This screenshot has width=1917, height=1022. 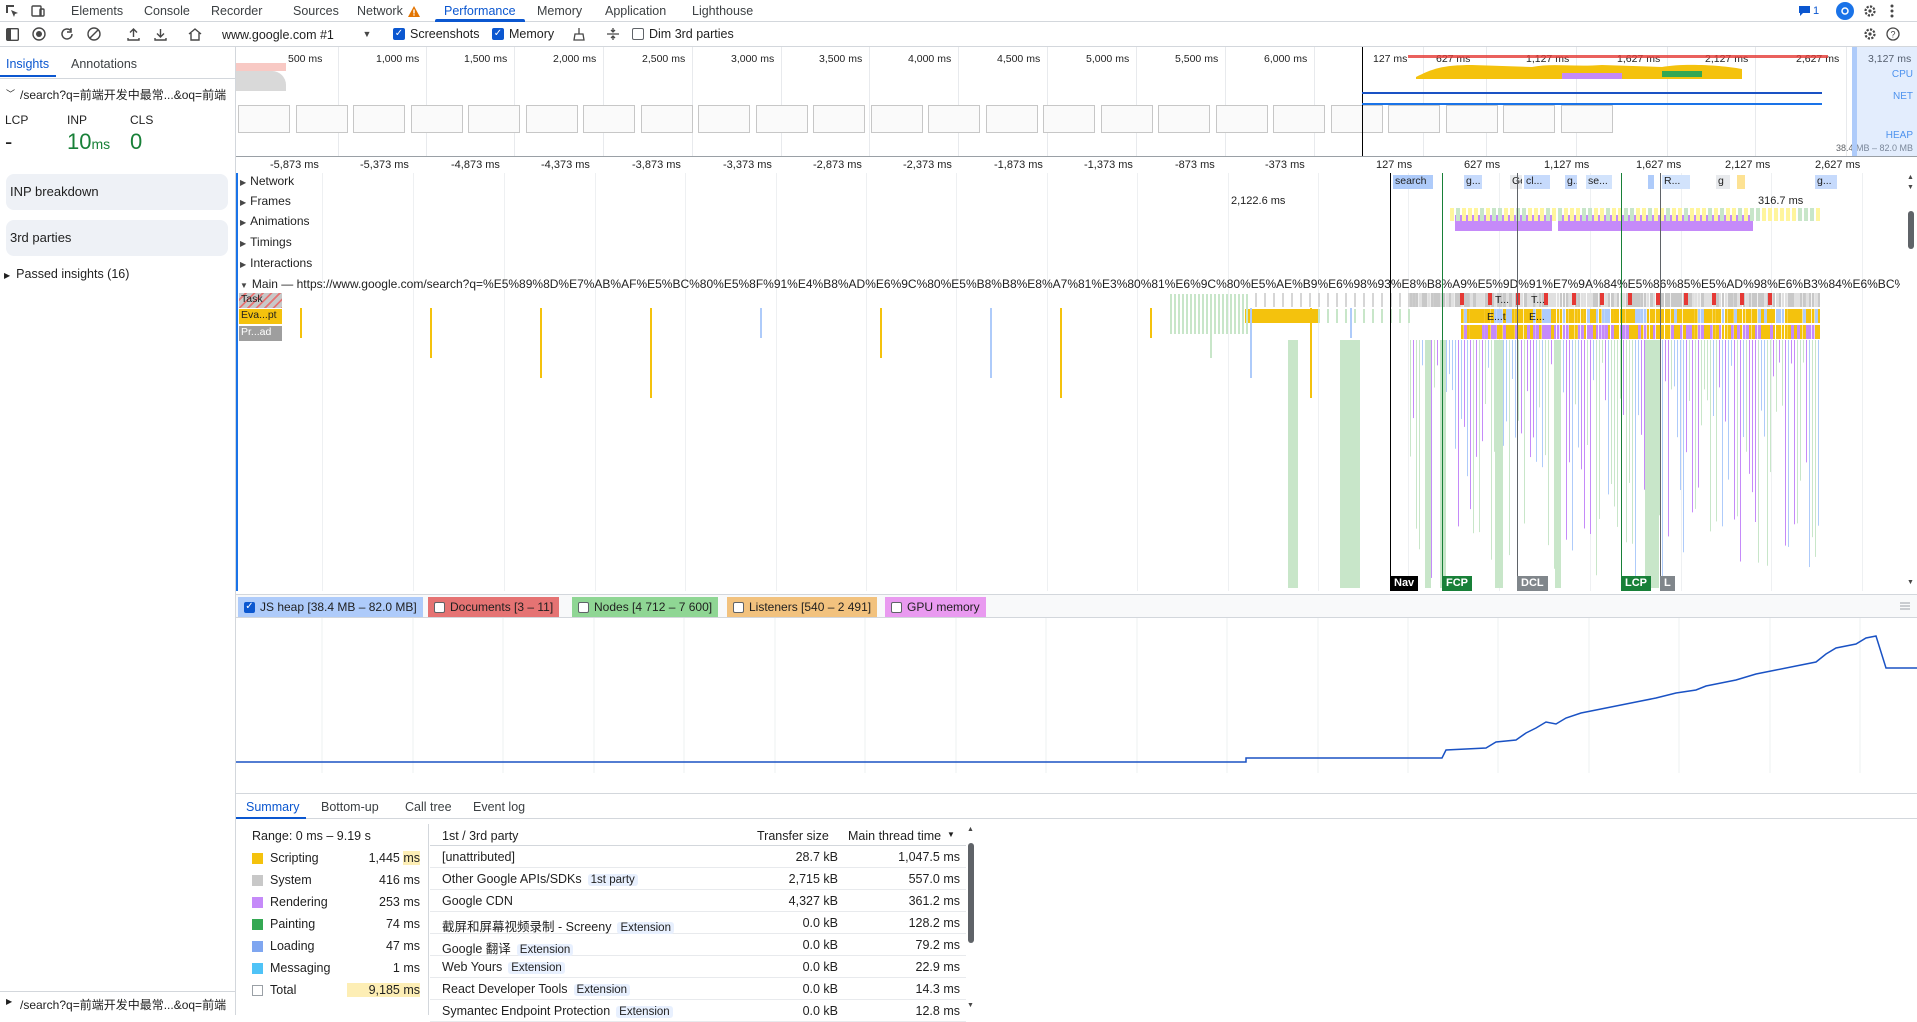 What do you see at coordinates (67, 34) in the screenshot?
I see `reload-record-icon` at bounding box center [67, 34].